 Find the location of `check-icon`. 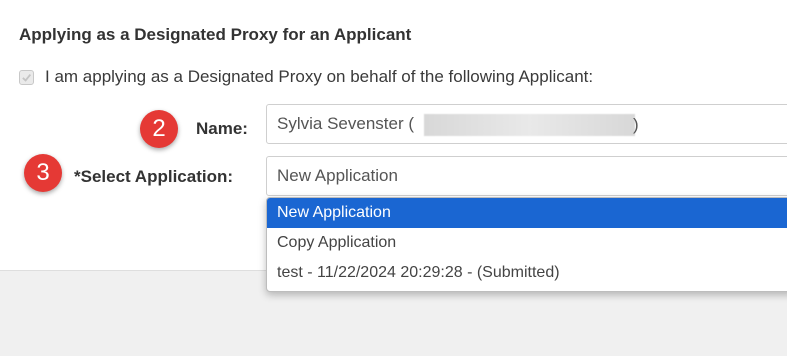

check-icon is located at coordinates (27, 77).